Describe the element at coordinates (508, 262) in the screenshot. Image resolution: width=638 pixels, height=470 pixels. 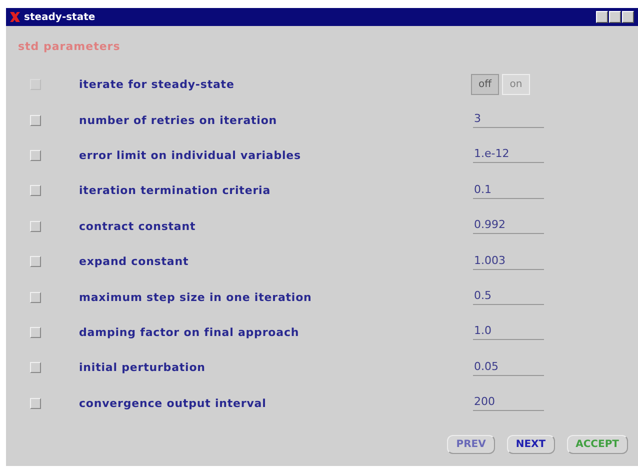
I see `value-field: 1.003` at that location.